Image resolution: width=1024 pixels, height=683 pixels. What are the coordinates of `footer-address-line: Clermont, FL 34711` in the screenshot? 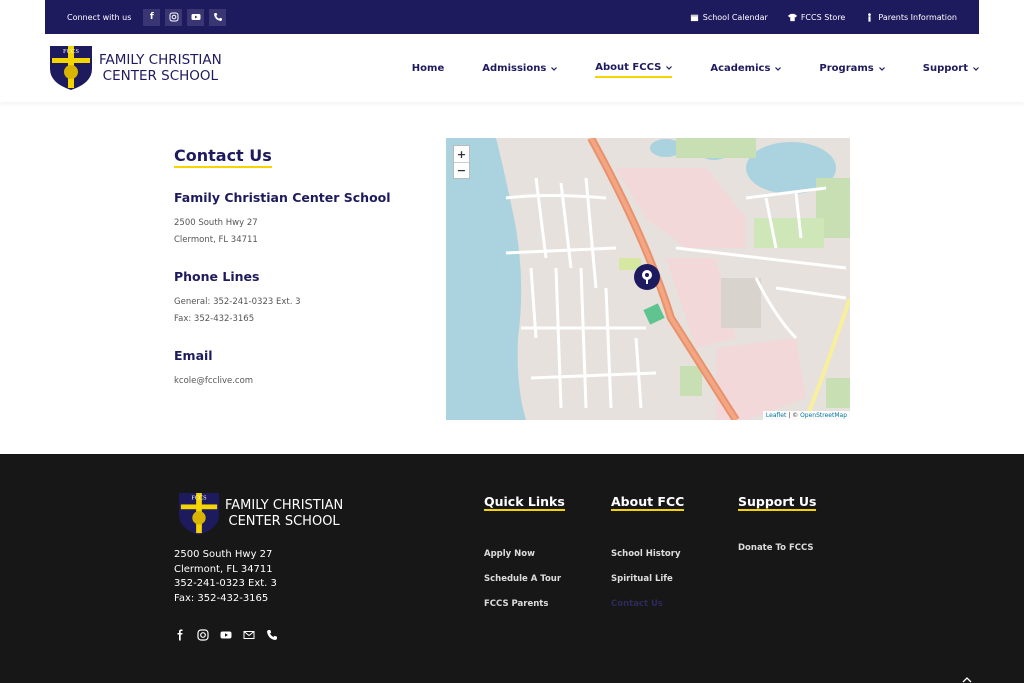 It's located at (223, 569).